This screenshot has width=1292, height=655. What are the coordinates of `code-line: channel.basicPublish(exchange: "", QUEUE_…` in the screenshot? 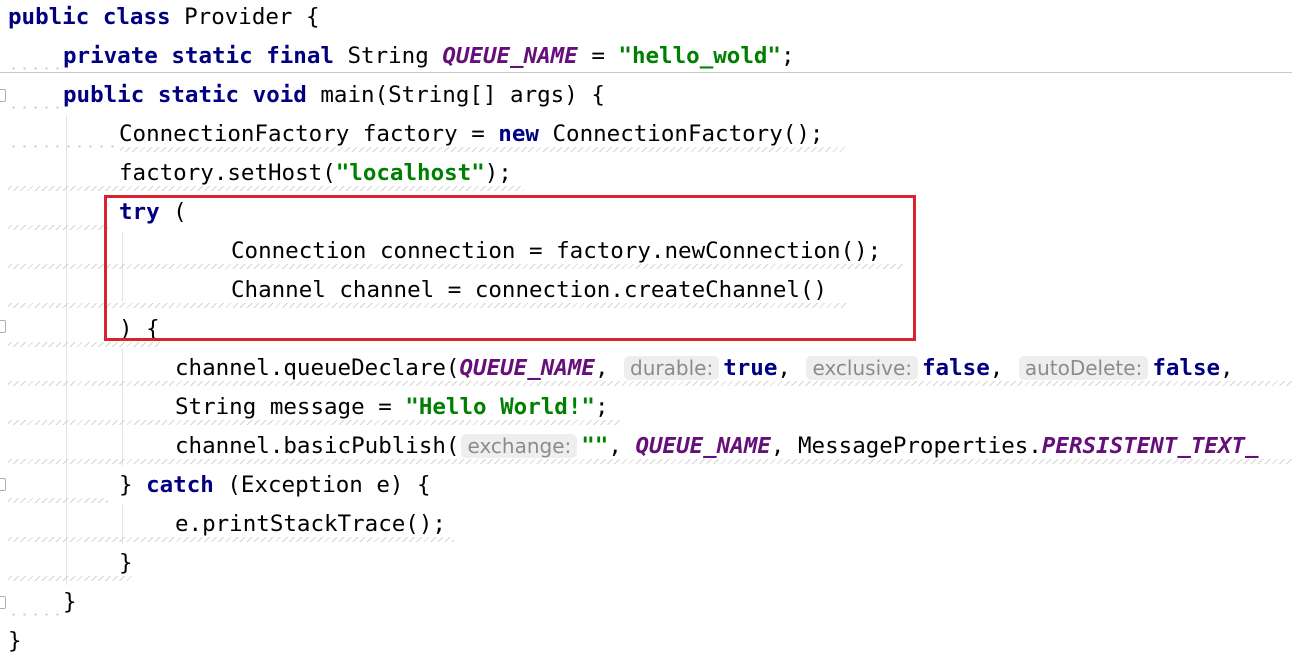 It's located at (646, 448).